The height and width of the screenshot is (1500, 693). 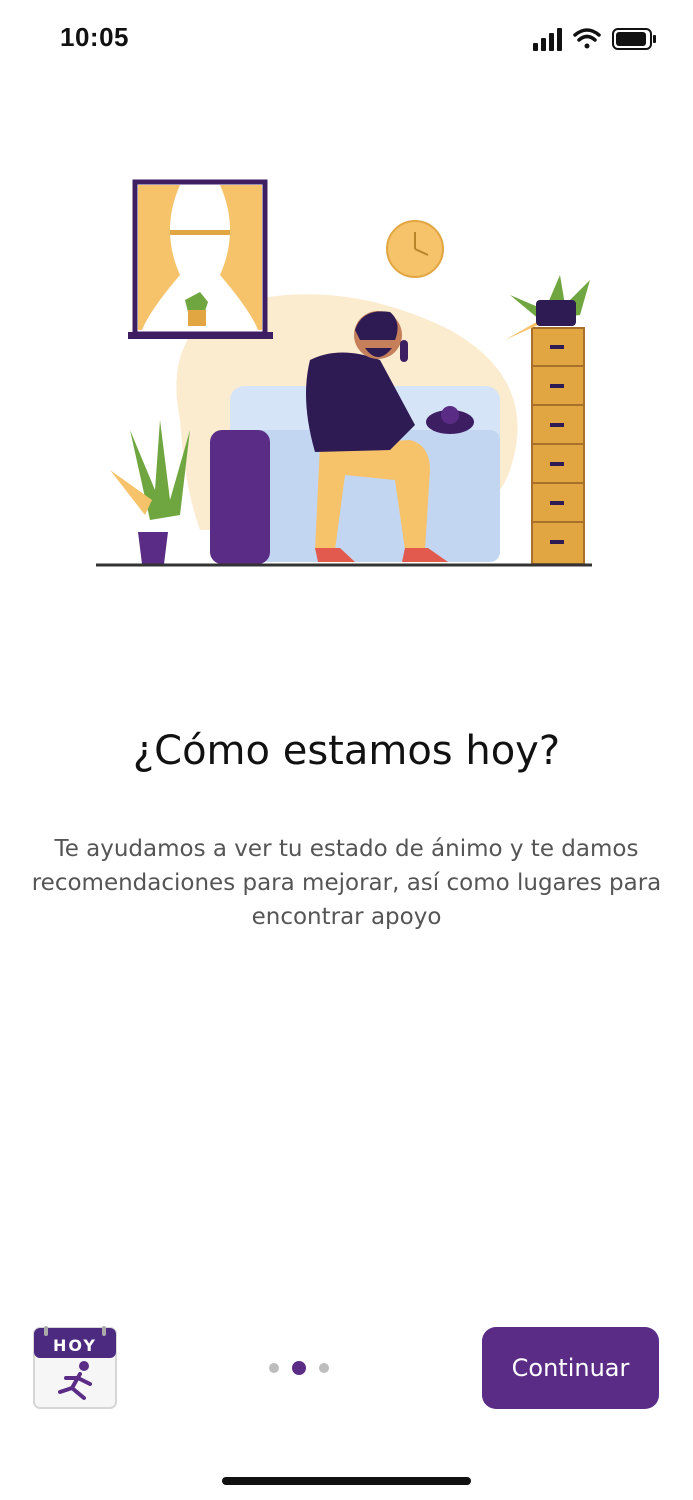 I want to click on page-title: ¿Cómo estamos hoy?, so click(x=346, y=751).